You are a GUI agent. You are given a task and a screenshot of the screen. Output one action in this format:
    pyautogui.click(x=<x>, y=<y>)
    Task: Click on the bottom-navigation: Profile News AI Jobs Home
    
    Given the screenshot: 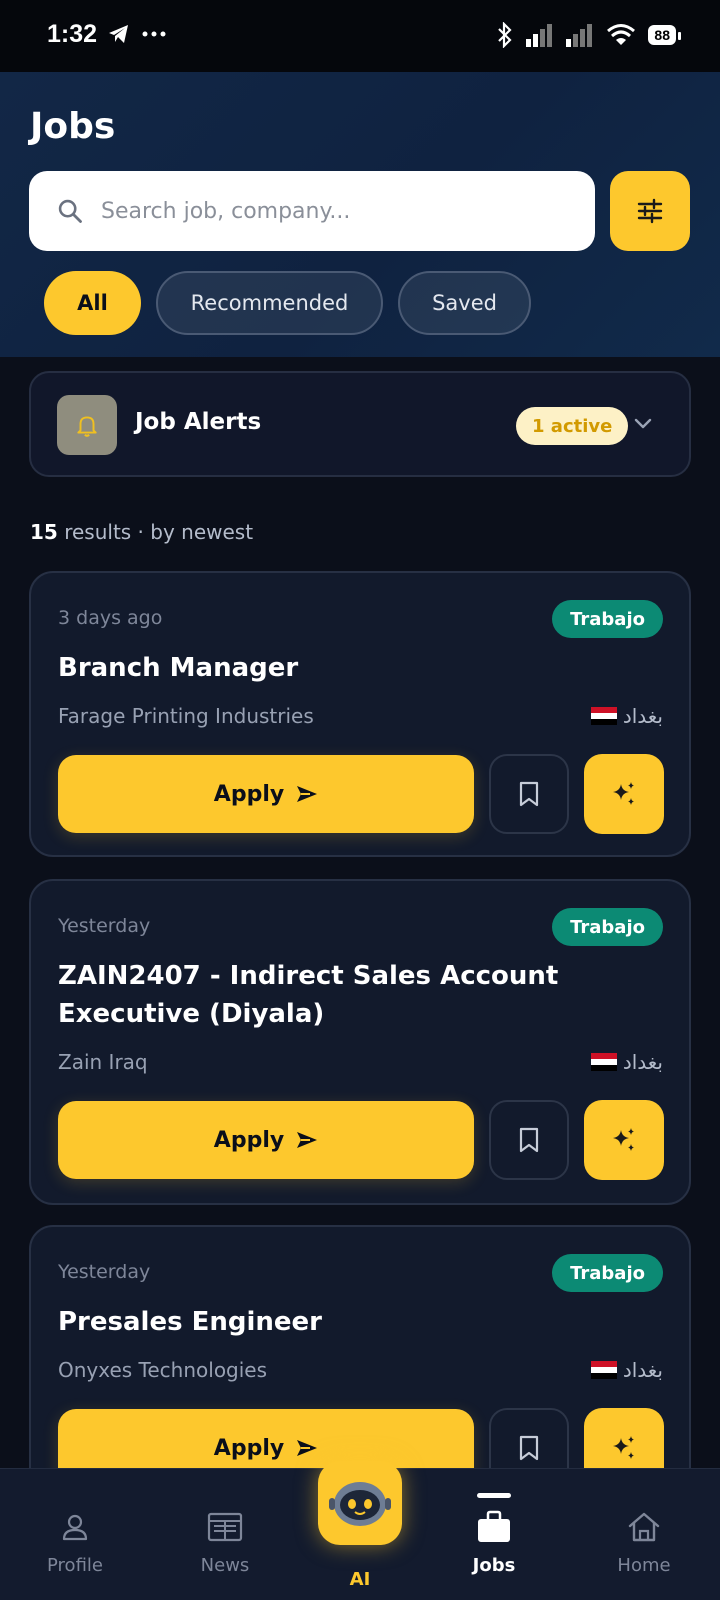 What is the action you would take?
    pyautogui.click(x=360, y=1530)
    